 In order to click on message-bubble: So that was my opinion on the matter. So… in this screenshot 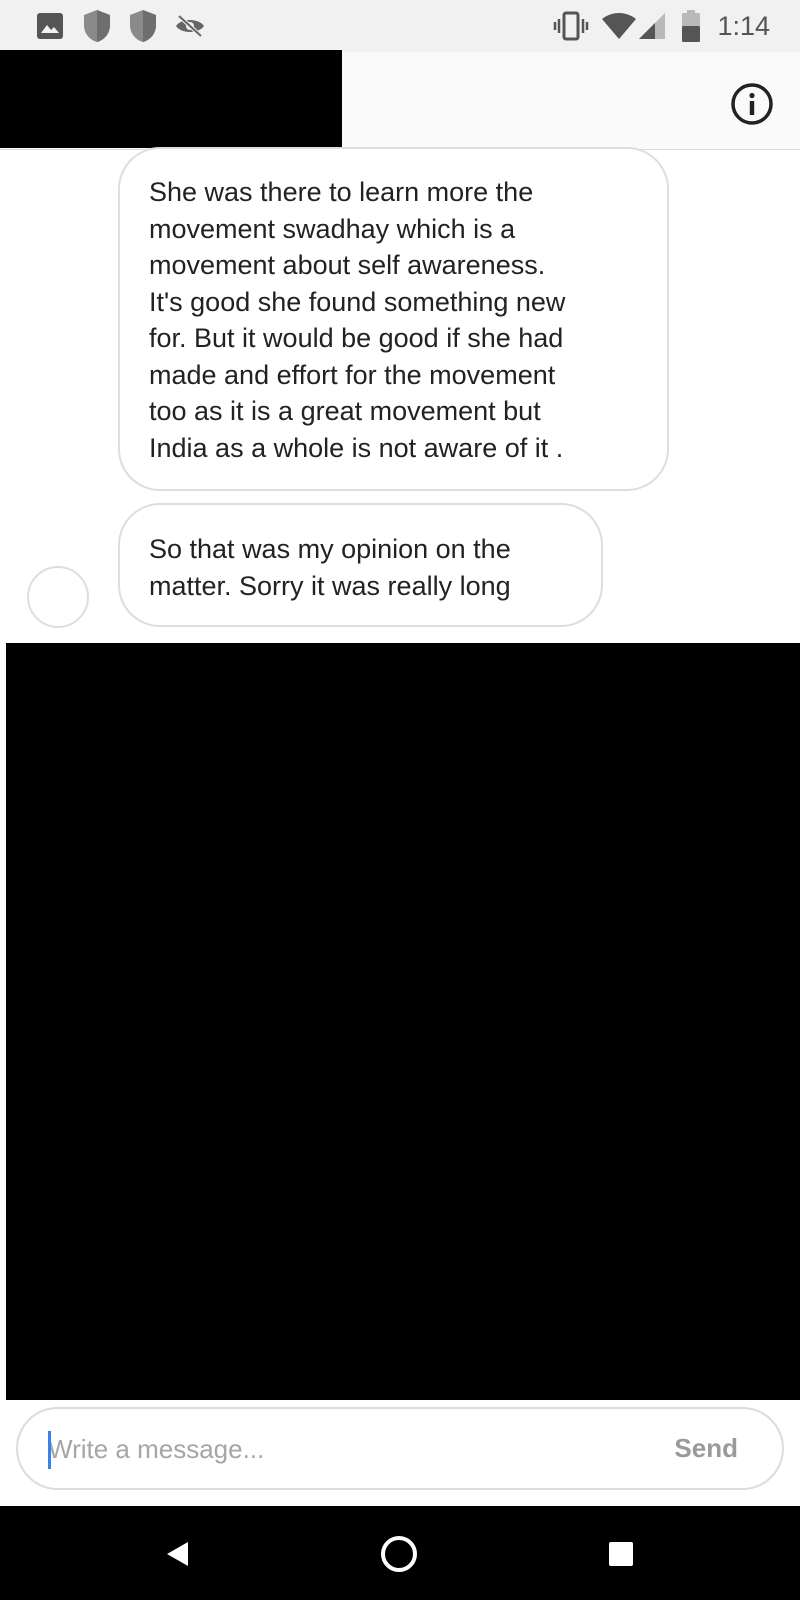, I will do `click(360, 565)`.